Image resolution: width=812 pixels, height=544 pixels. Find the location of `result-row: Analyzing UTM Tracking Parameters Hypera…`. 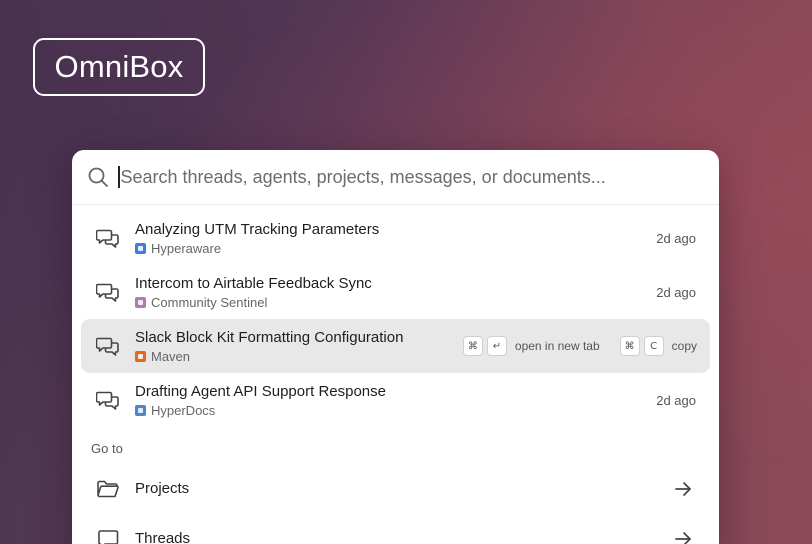

result-row: Analyzing UTM Tracking Parameters Hypera… is located at coordinates (395, 238).